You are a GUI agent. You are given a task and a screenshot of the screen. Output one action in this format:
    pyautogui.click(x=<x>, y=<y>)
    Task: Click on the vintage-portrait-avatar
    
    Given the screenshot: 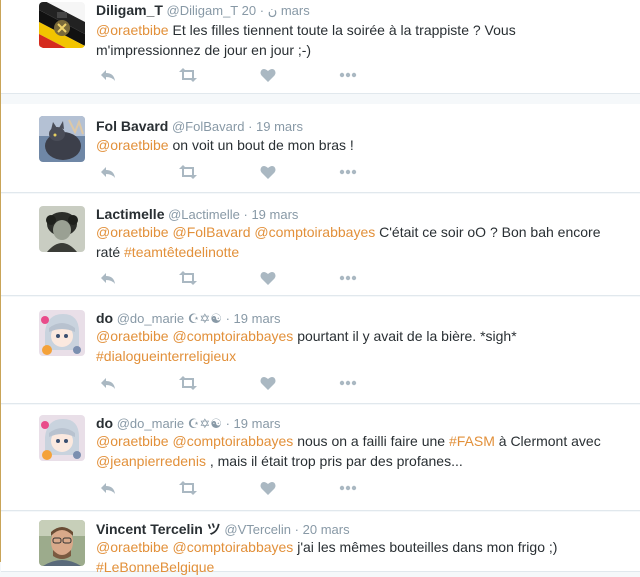 What is the action you would take?
    pyautogui.click(x=62, y=229)
    